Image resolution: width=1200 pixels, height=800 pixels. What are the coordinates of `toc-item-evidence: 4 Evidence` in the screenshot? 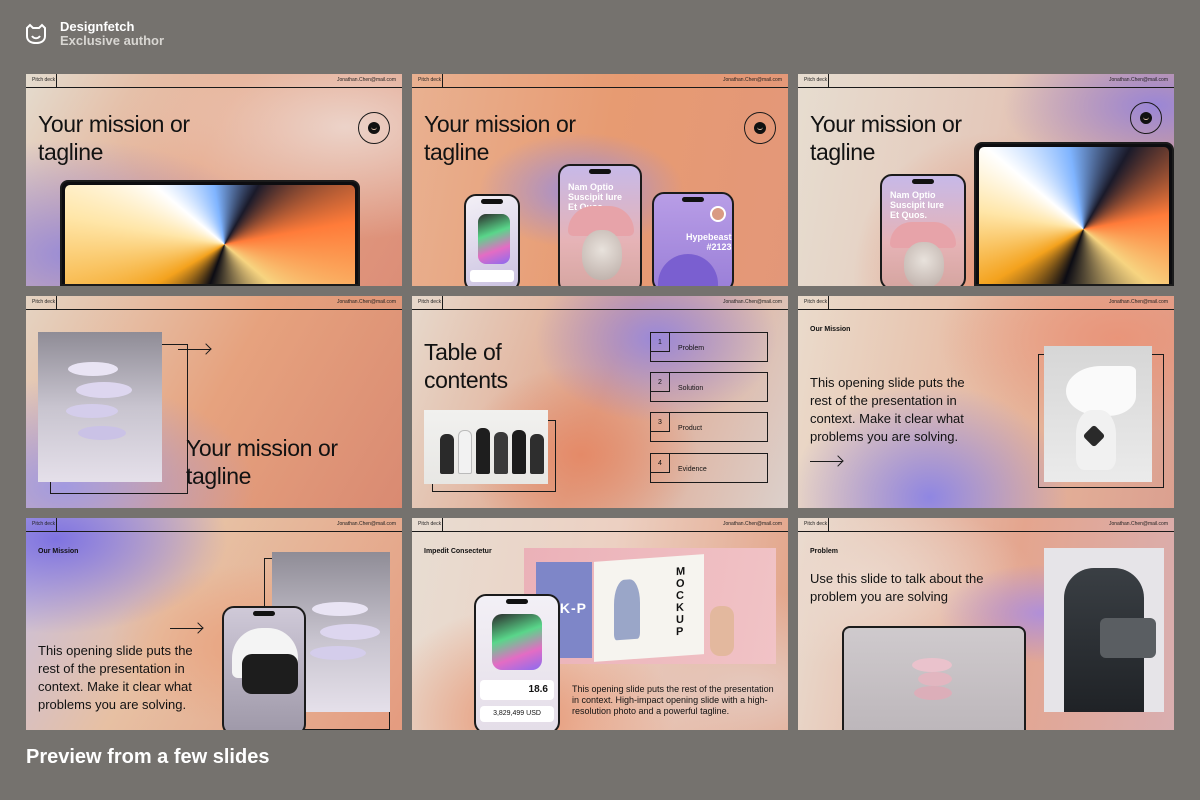 It's located at (709, 468).